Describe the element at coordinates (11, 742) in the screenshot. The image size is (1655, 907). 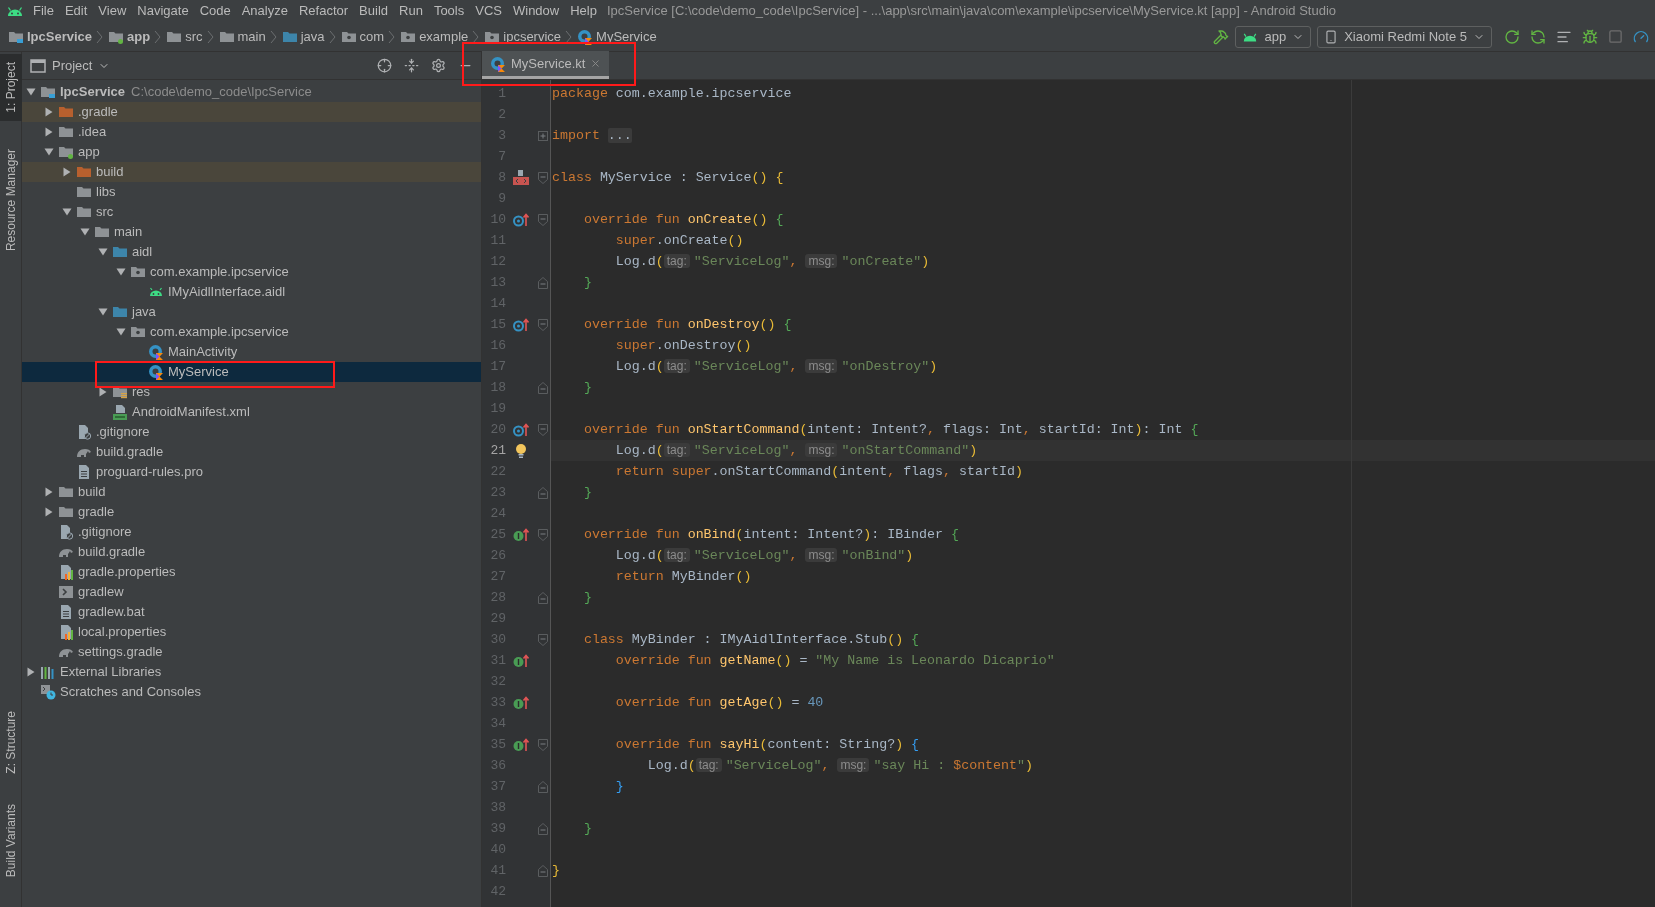
I see `tool-window-tab: Z: Structure` at that location.